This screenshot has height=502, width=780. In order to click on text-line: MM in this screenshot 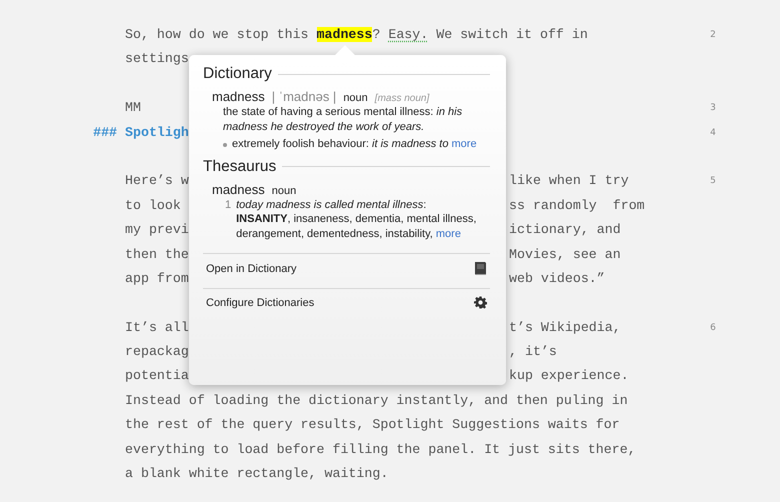, I will do `click(133, 108)`.